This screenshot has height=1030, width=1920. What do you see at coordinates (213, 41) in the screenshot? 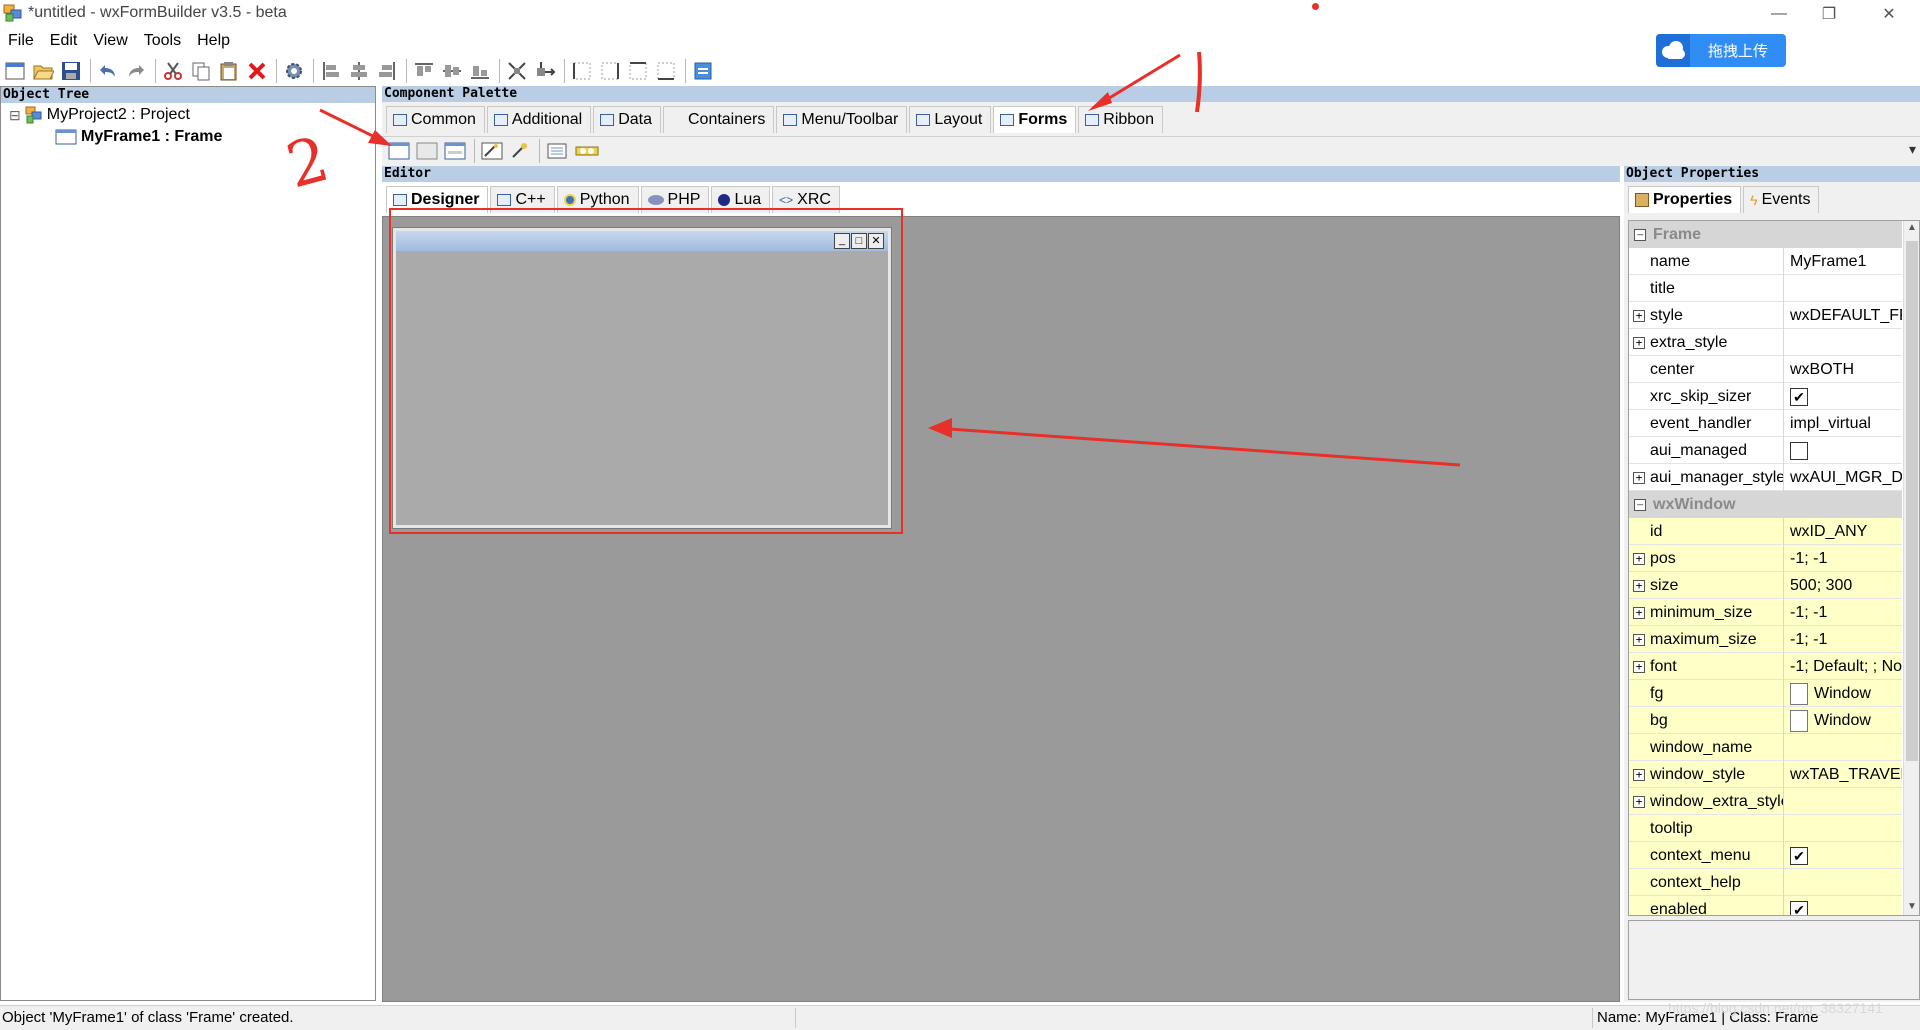
I see `menu-help: Help` at bounding box center [213, 41].